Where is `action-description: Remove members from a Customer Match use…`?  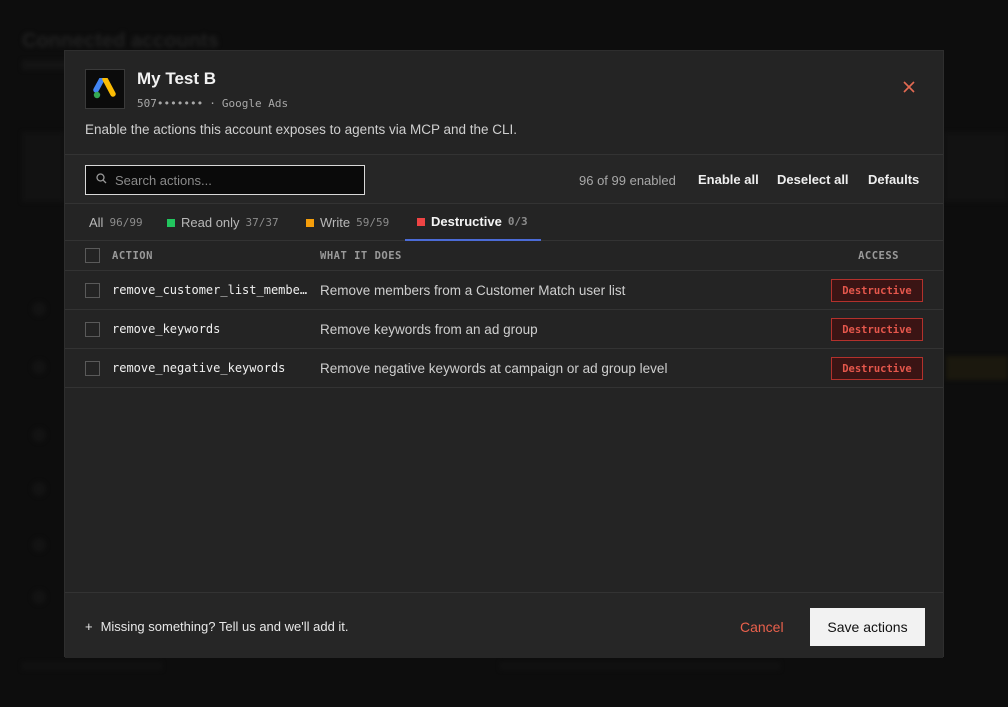 action-description: Remove members from a Customer Match use… is located at coordinates (473, 290).